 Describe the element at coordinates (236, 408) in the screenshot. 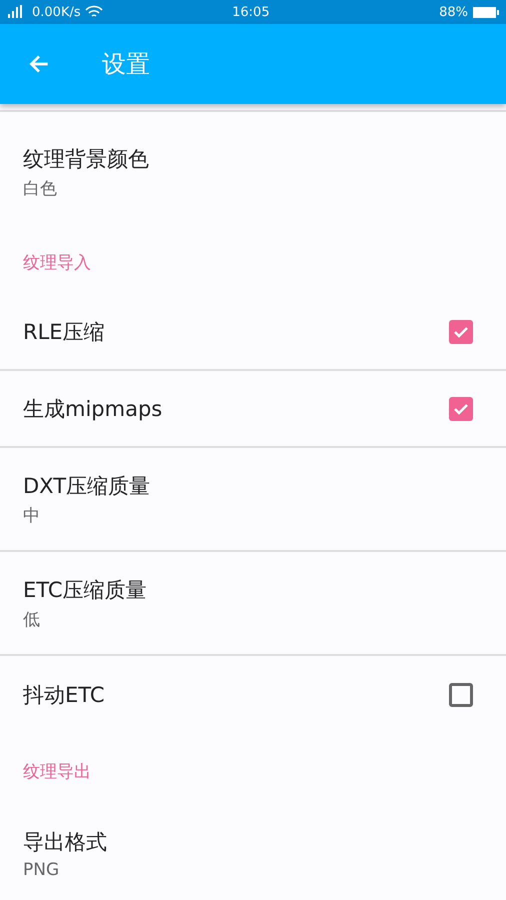

I see `setting-title: 生成mipmaps` at that location.